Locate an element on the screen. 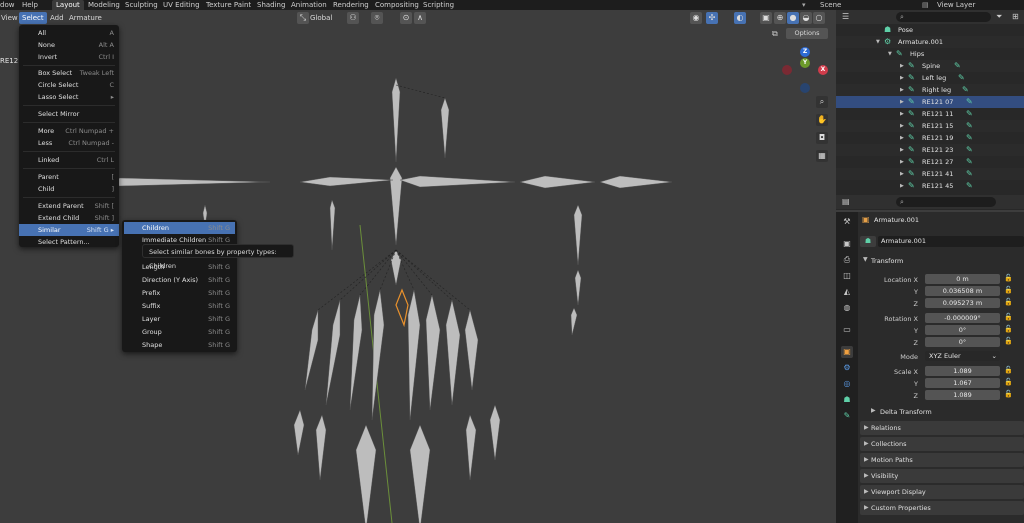 This screenshot has width=1024, height=523. tab-scripting: Scripting is located at coordinates (438, 5).